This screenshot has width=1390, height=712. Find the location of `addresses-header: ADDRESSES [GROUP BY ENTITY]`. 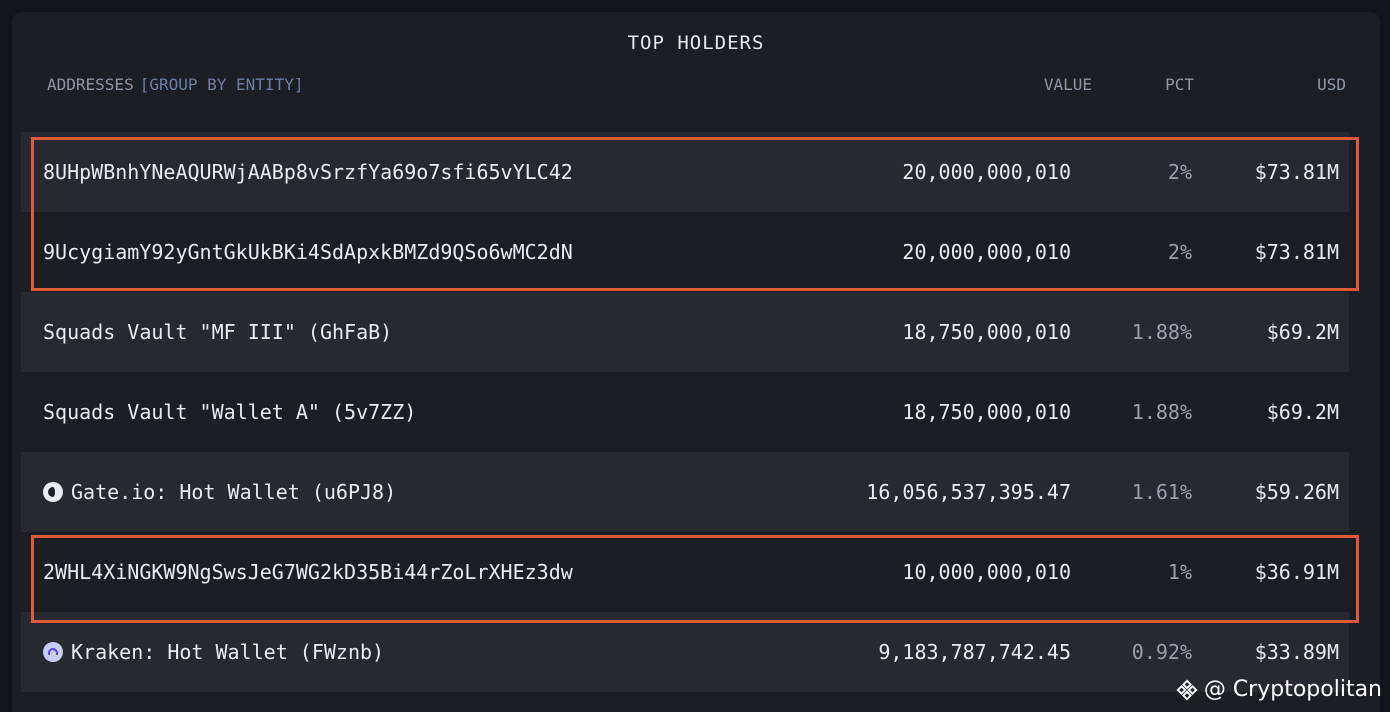

addresses-header: ADDRESSES [GROUP BY ENTITY] is located at coordinates (175, 84).